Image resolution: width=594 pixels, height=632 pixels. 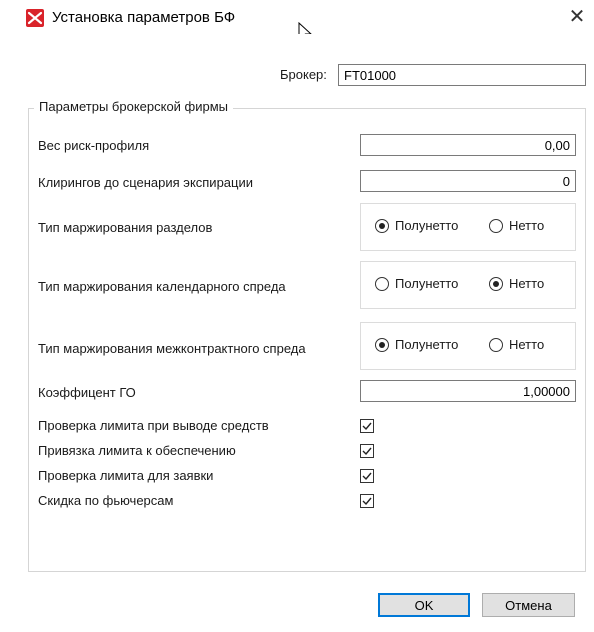 I want to click on limit-binding-checkbox, so click(x=367, y=451).